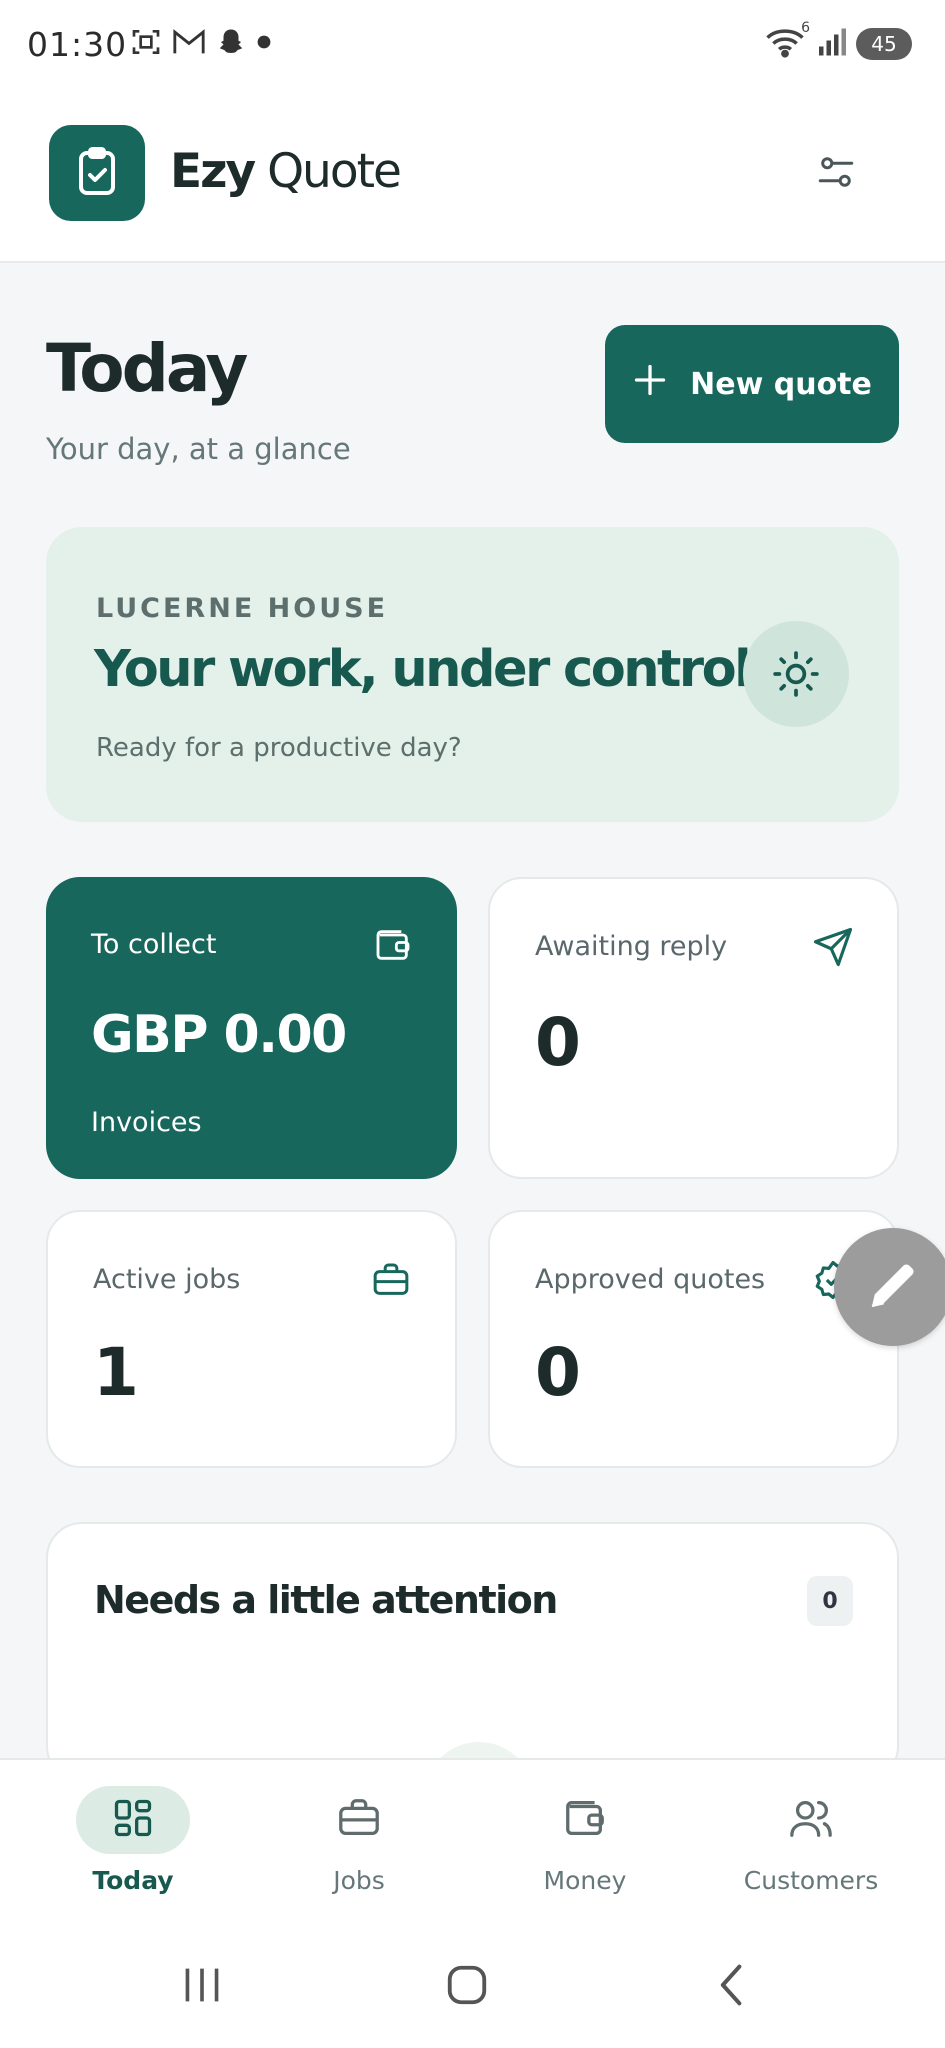 The height and width of the screenshot is (2048, 945). I want to click on nav-item-customers: Customers, so click(811, 1842).